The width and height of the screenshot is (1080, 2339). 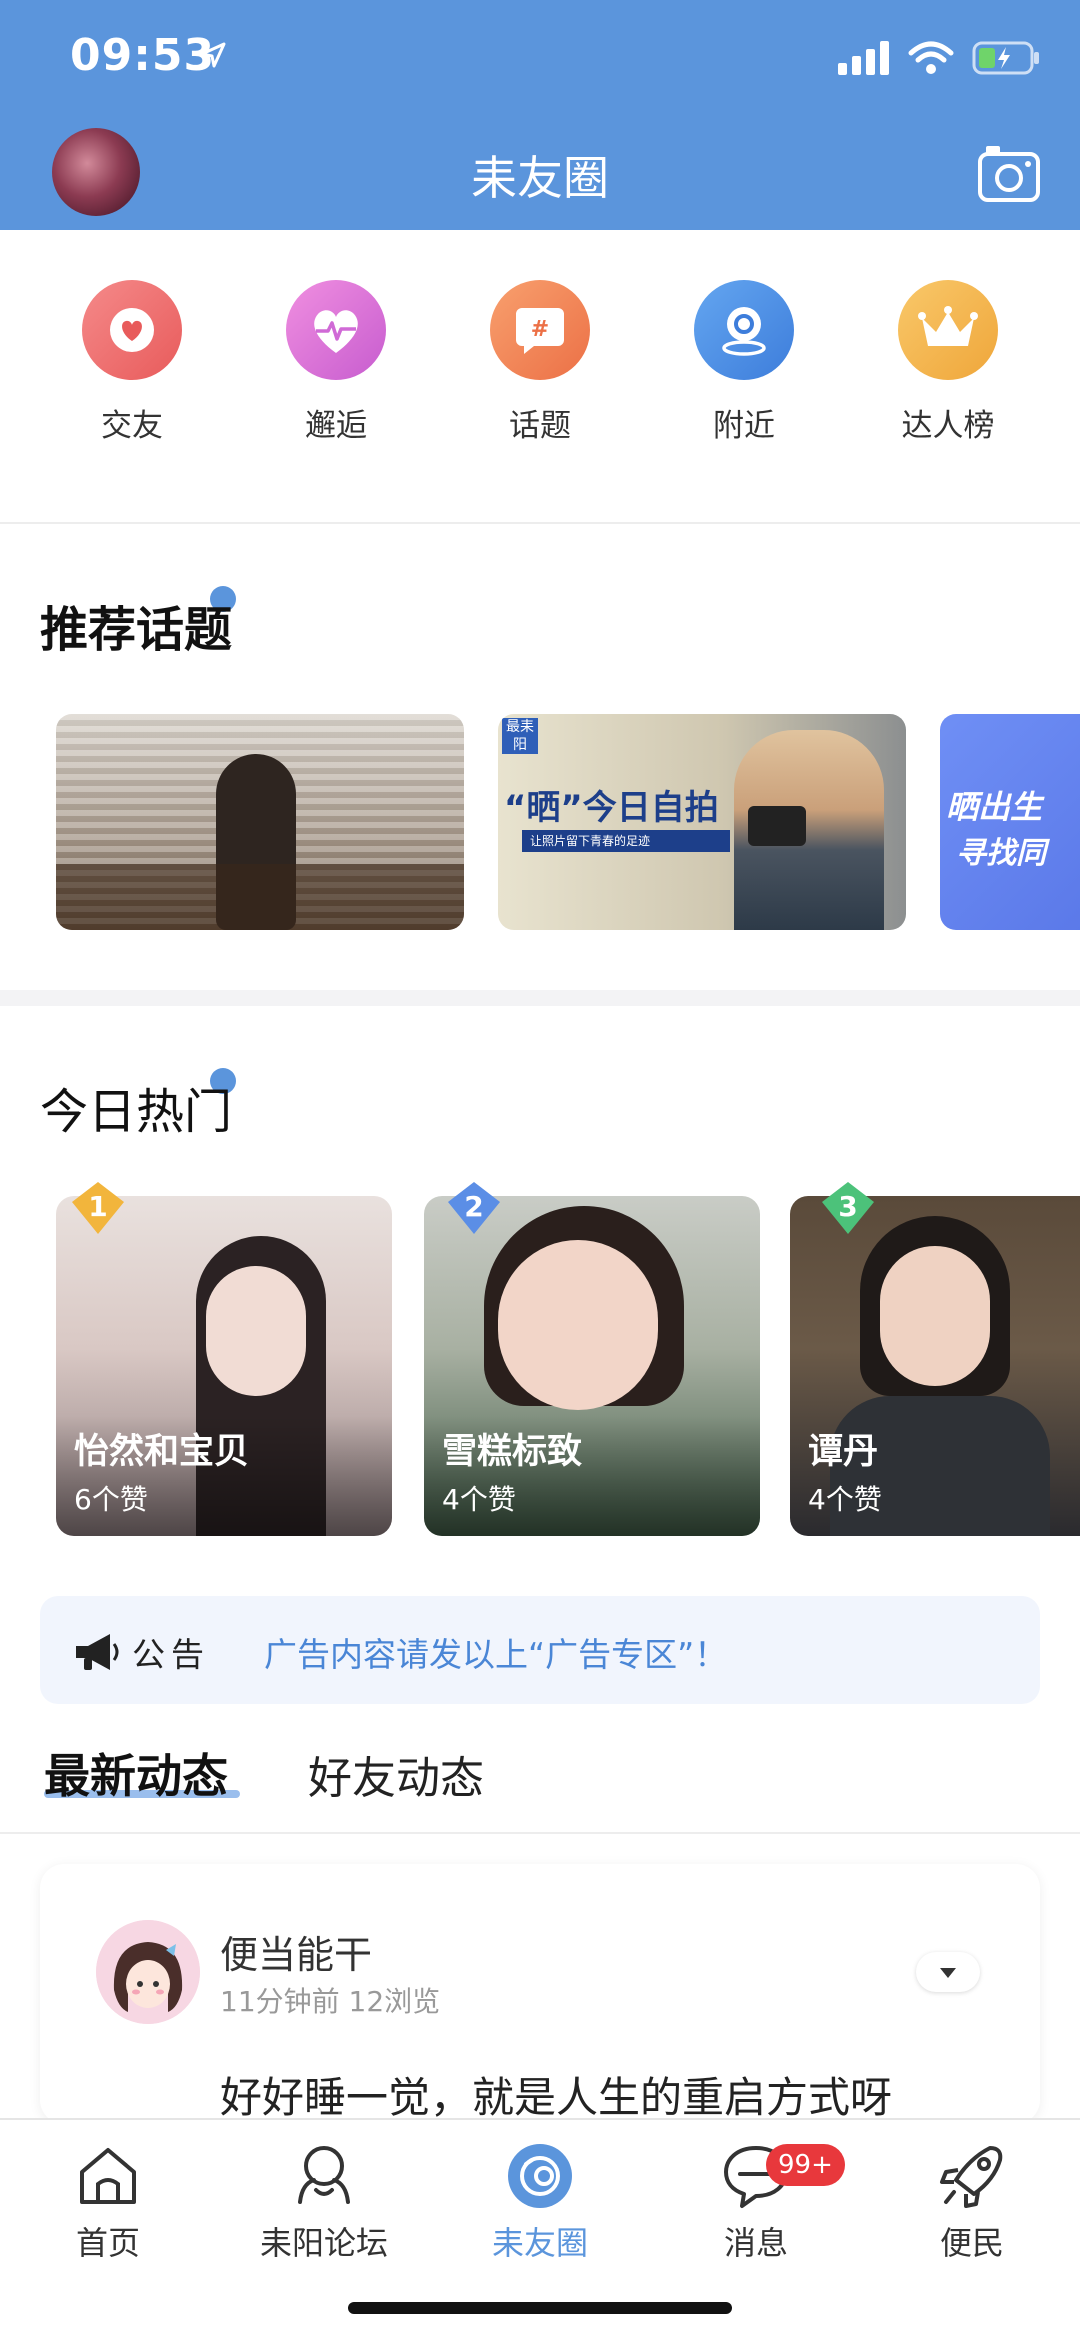 I want to click on hashtag-icon: #, so click(x=540, y=330).